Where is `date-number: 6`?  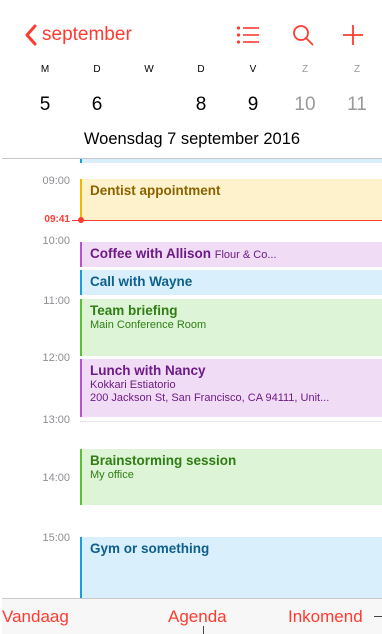 date-number: 6 is located at coordinates (97, 104).